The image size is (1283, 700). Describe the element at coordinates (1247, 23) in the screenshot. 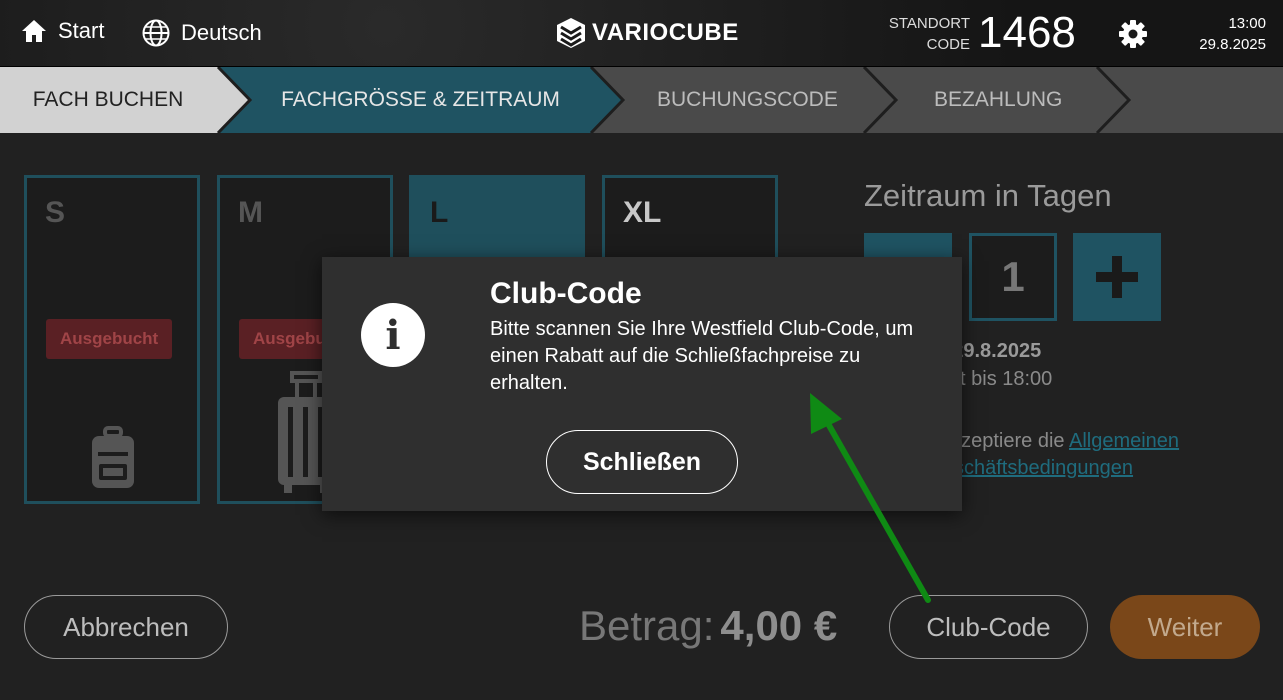

I see `clock-time: 13:00` at that location.